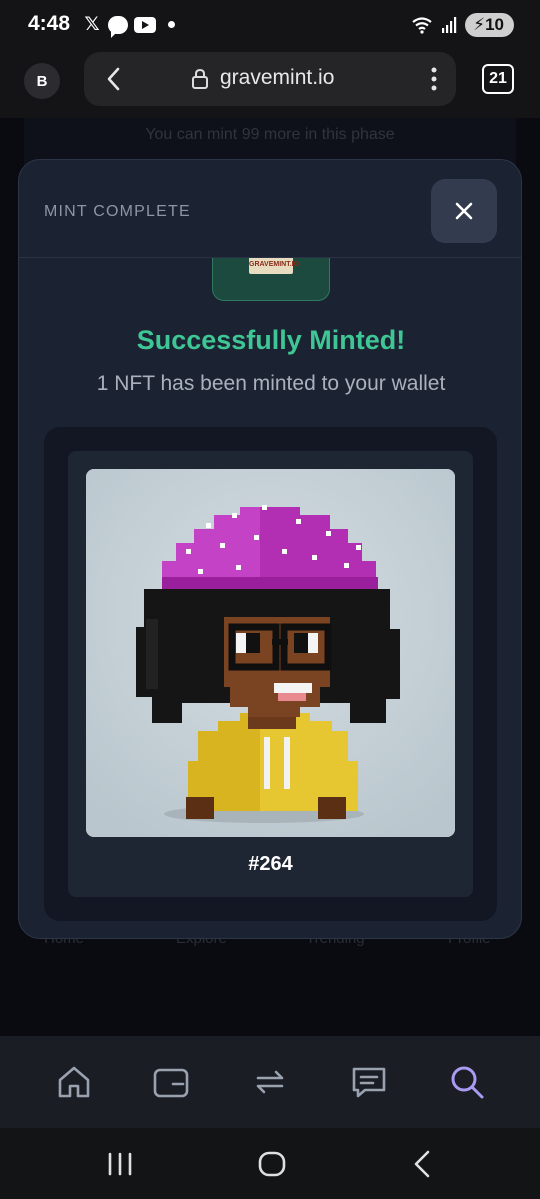 This screenshot has width=540, height=1199. Describe the element at coordinates (271, 279) in the screenshot. I see `collection-logo: GRAVEMINT.IO` at that location.